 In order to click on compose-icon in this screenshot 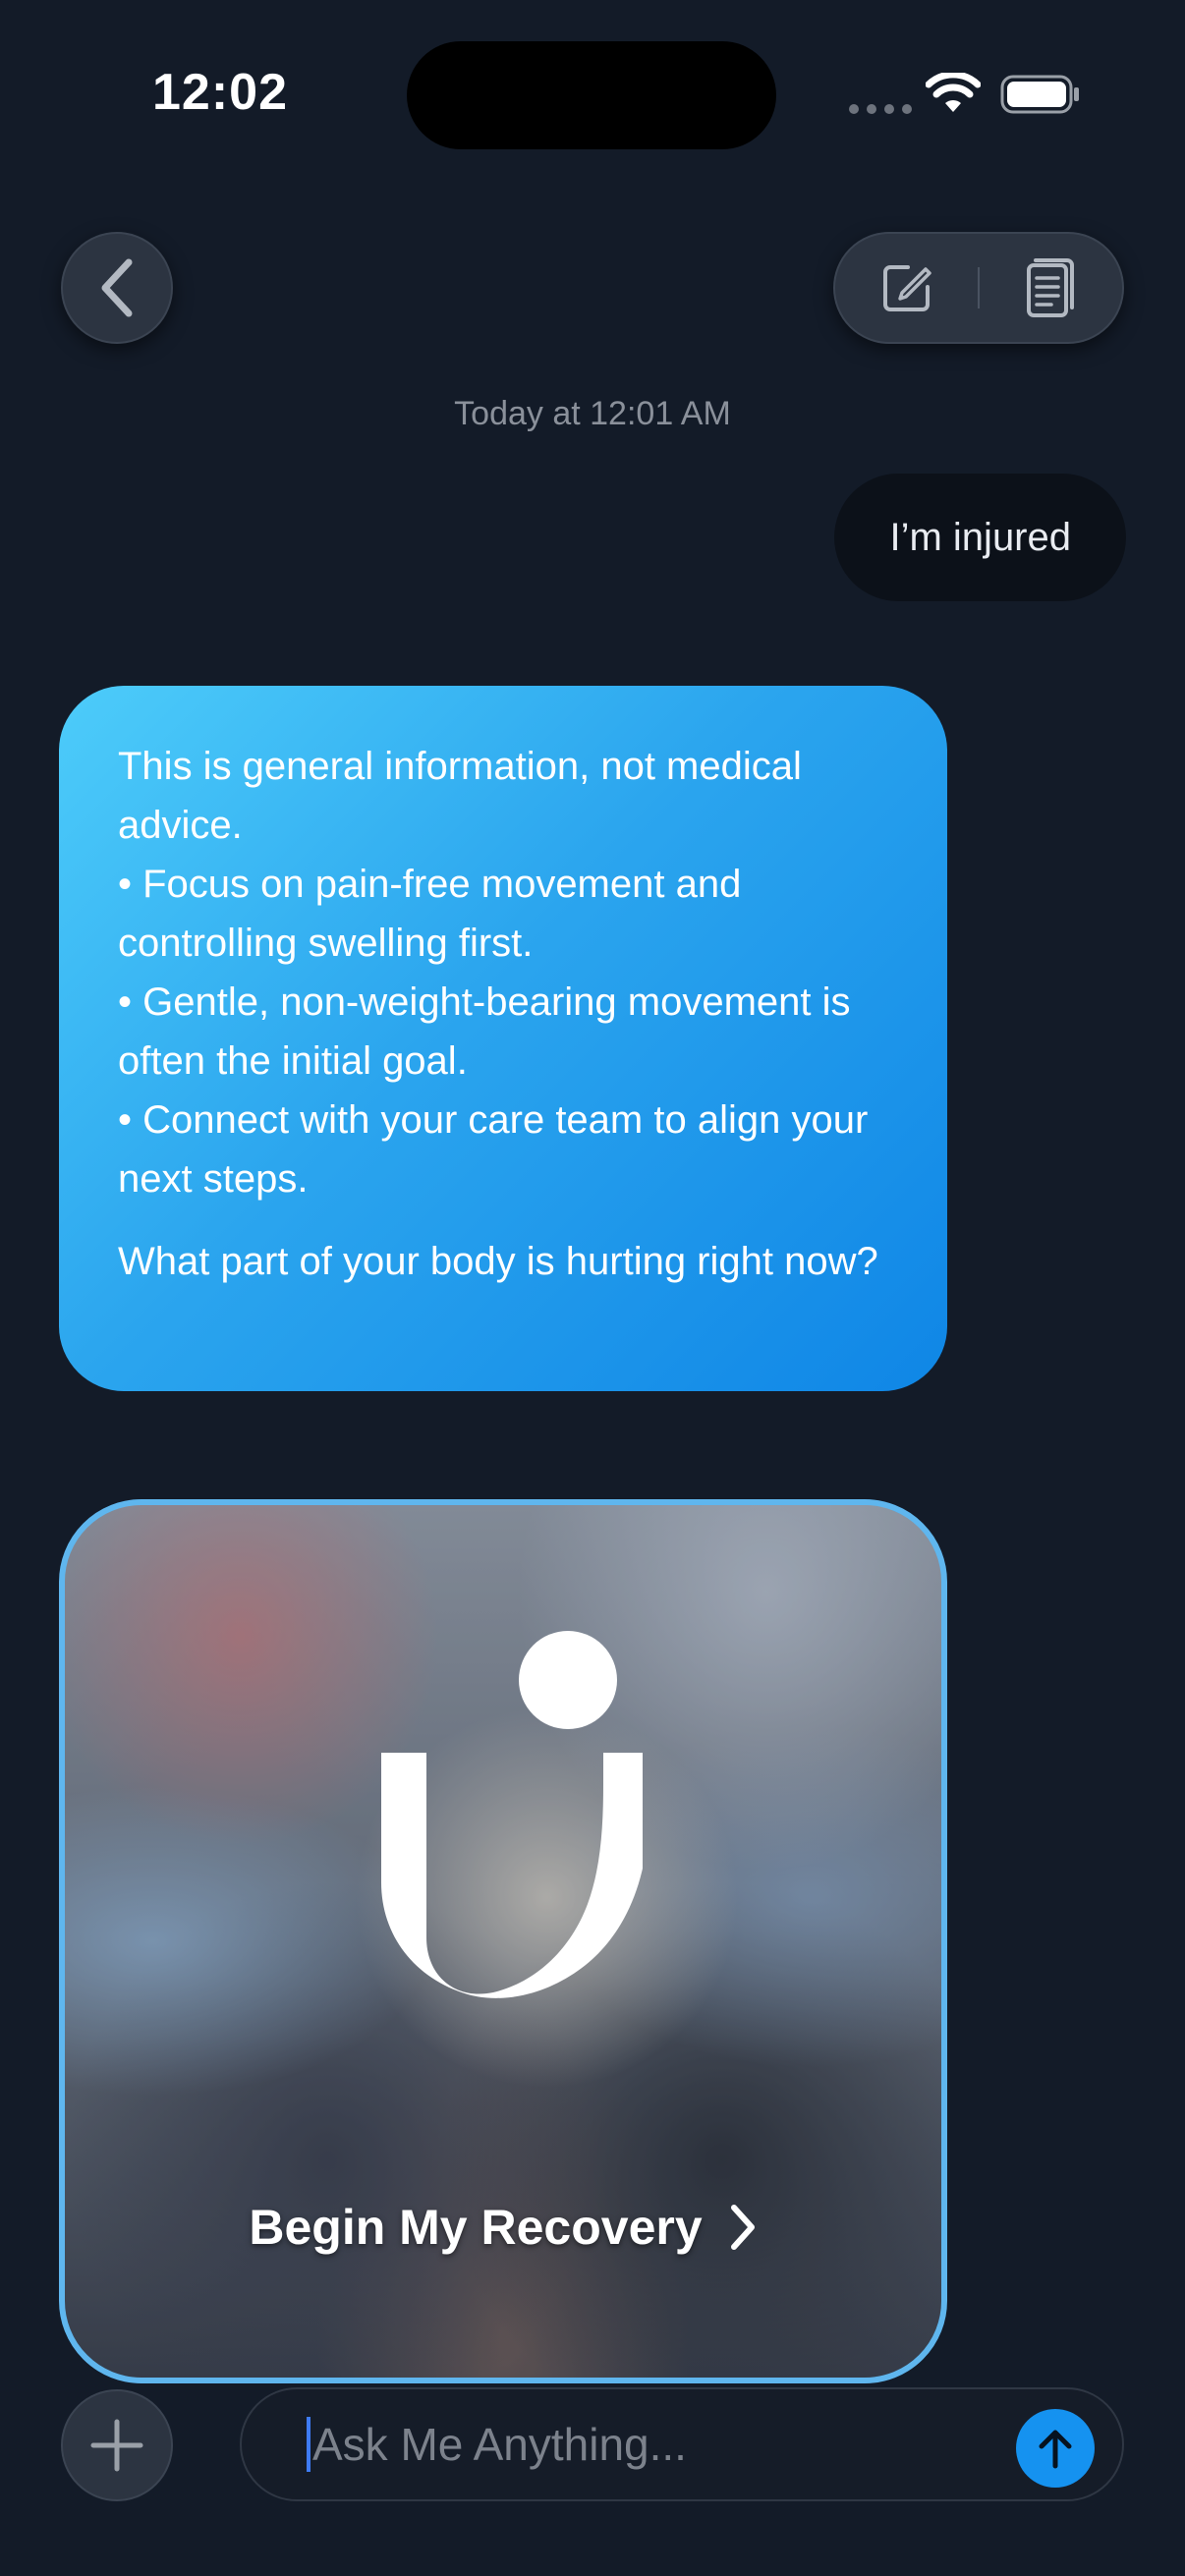, I will do `click(907, 288)`.